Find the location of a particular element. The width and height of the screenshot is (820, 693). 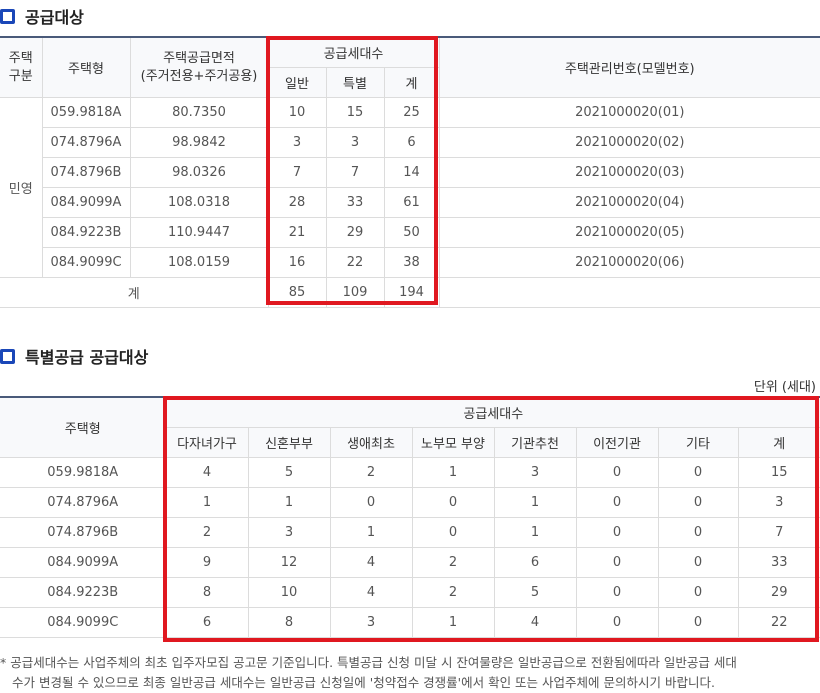

header-supply-area: 주택공급면적 (주거전용+주거공용) is located at coordinates (199, 67).